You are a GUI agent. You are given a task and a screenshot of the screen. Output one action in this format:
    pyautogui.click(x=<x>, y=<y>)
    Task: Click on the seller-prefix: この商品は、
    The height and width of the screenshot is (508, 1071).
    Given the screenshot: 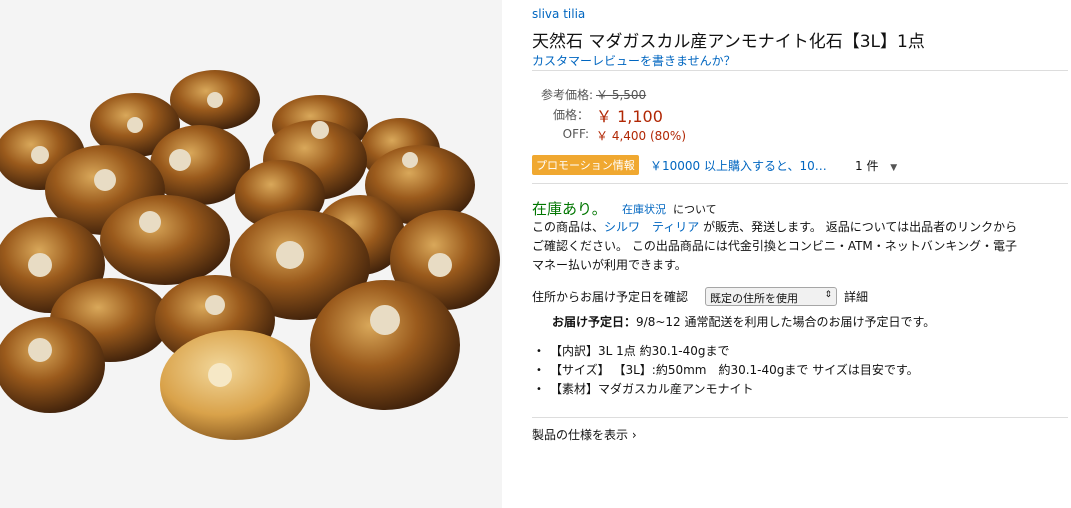 What is the action you would take?
    pyautogui.click(x=568, y=227)
    